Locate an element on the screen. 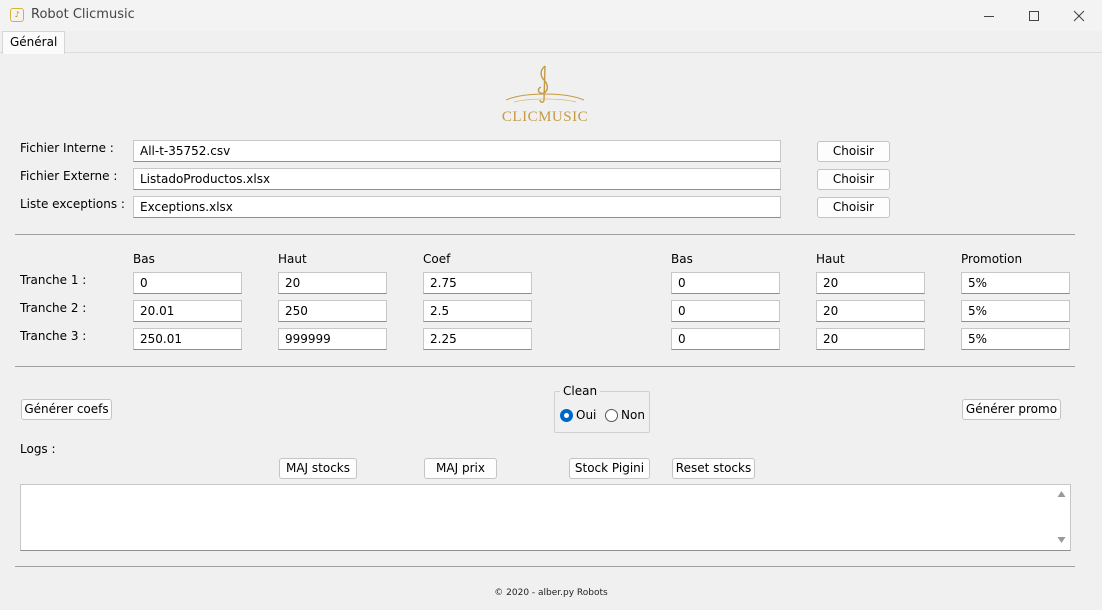  generate-coefs-button: Générer coefs is located at coordinates (66, 409).